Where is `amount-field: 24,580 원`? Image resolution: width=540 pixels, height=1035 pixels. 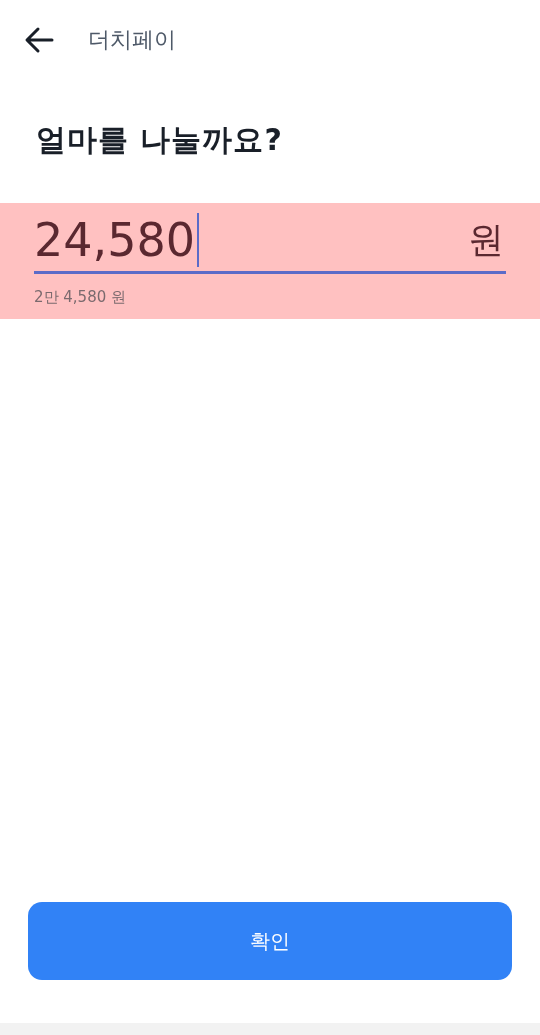 amount-field: 24,580 원 is located at coordinates (270, 241).